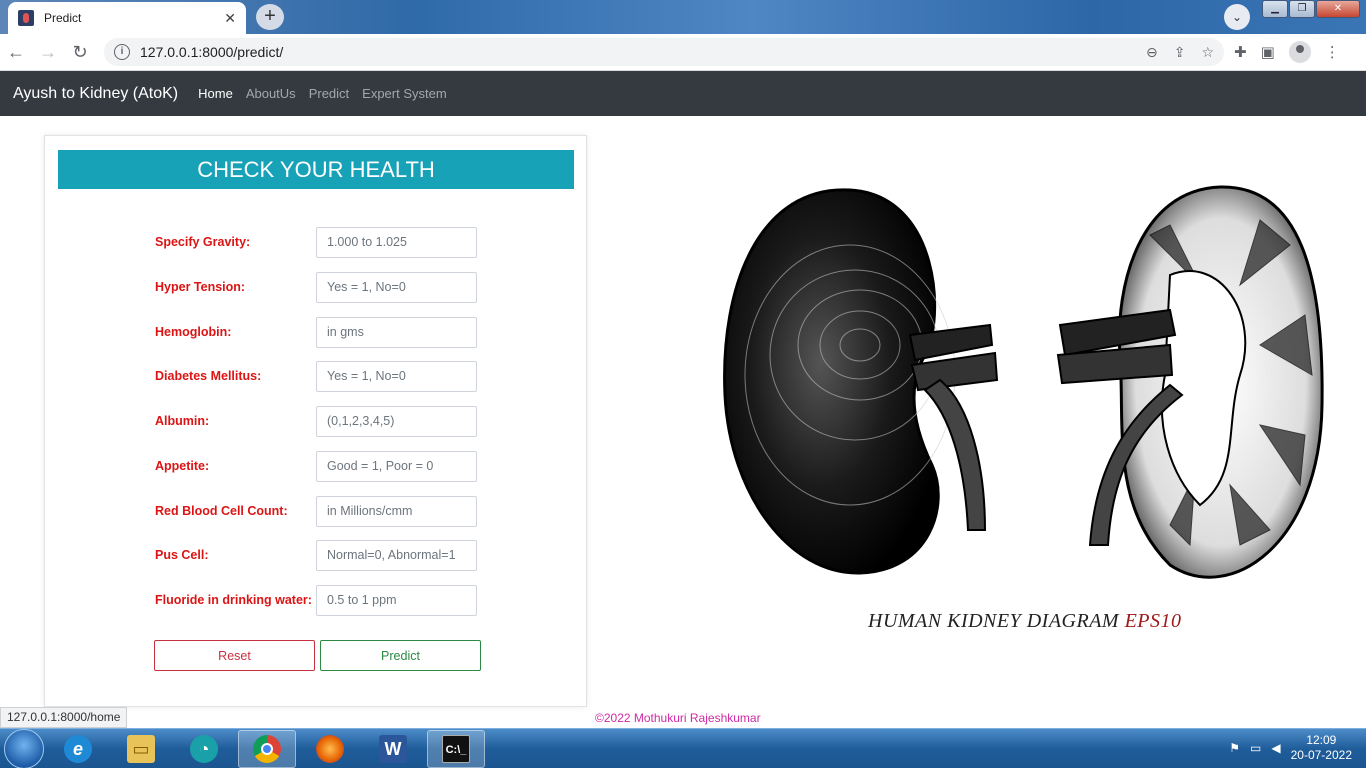  I want to click on field-label: Pus Cell:, so click(182, 555).